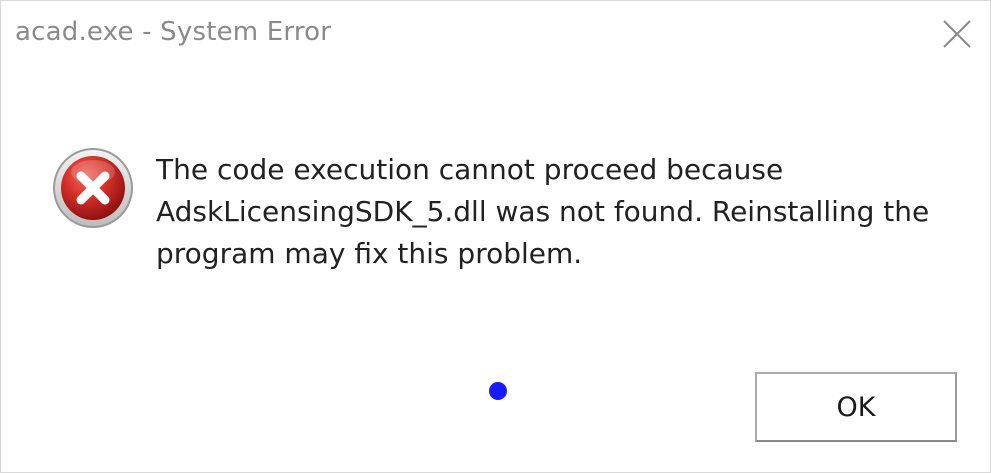 The image size is (991, 473). I want to click on error-icon, so click(93, 188).